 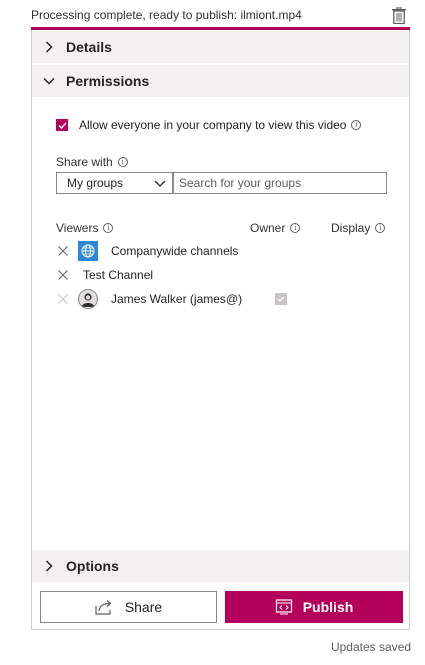 I want to click on publish-button-label: Publish, so click(x=328, y=607).